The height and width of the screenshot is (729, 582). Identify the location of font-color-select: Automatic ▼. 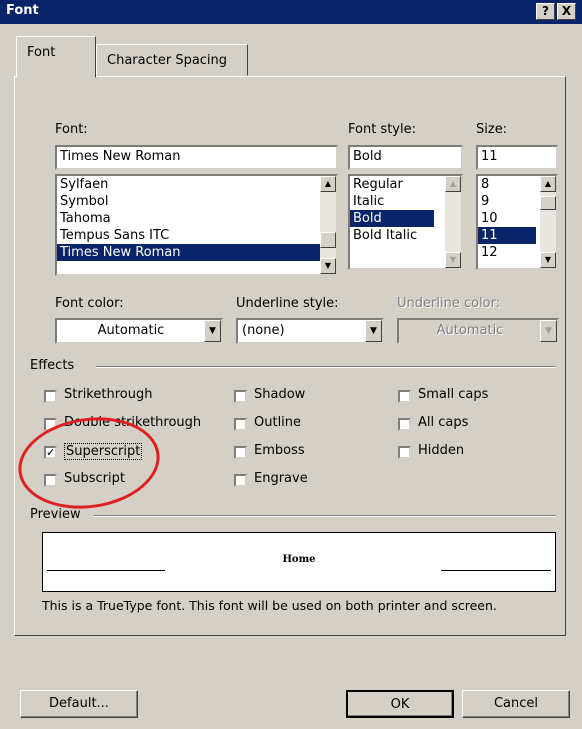
(139, 331).